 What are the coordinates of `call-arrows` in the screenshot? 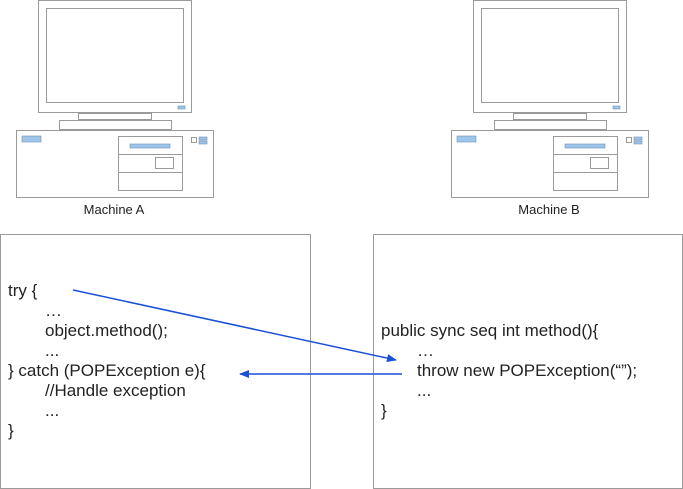 It's located at (237, 333).